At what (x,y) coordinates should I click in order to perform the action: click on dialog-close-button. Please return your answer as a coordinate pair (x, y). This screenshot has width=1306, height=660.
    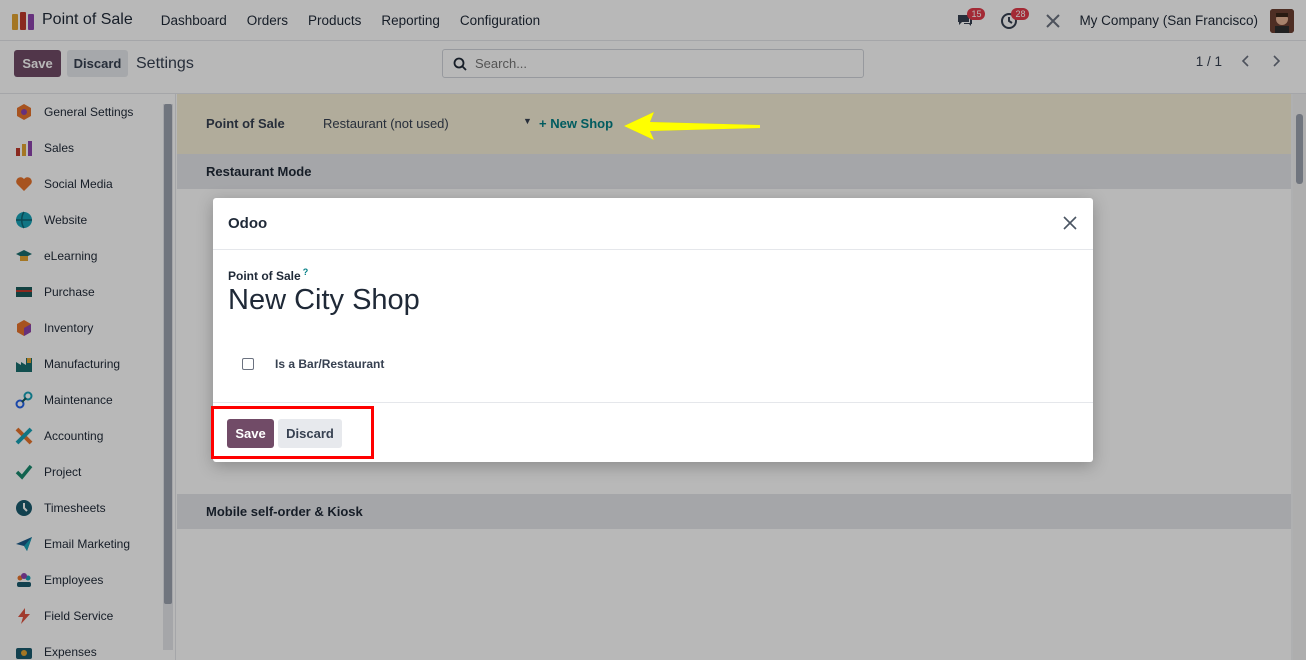
    Looking at the image, I should click on (1070, 223).